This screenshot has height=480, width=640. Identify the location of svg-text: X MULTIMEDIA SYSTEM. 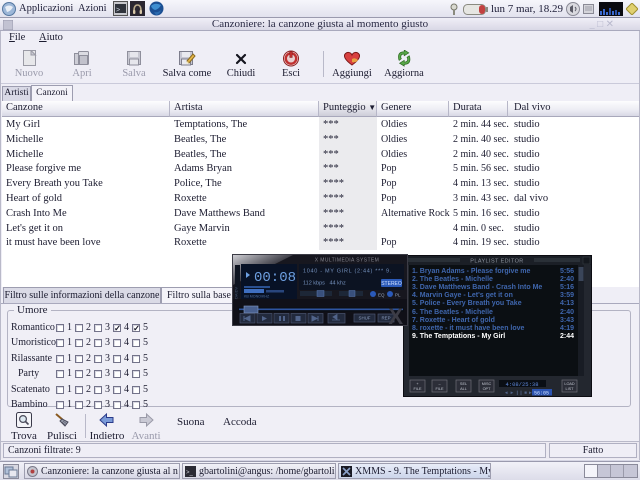
(347, 261).